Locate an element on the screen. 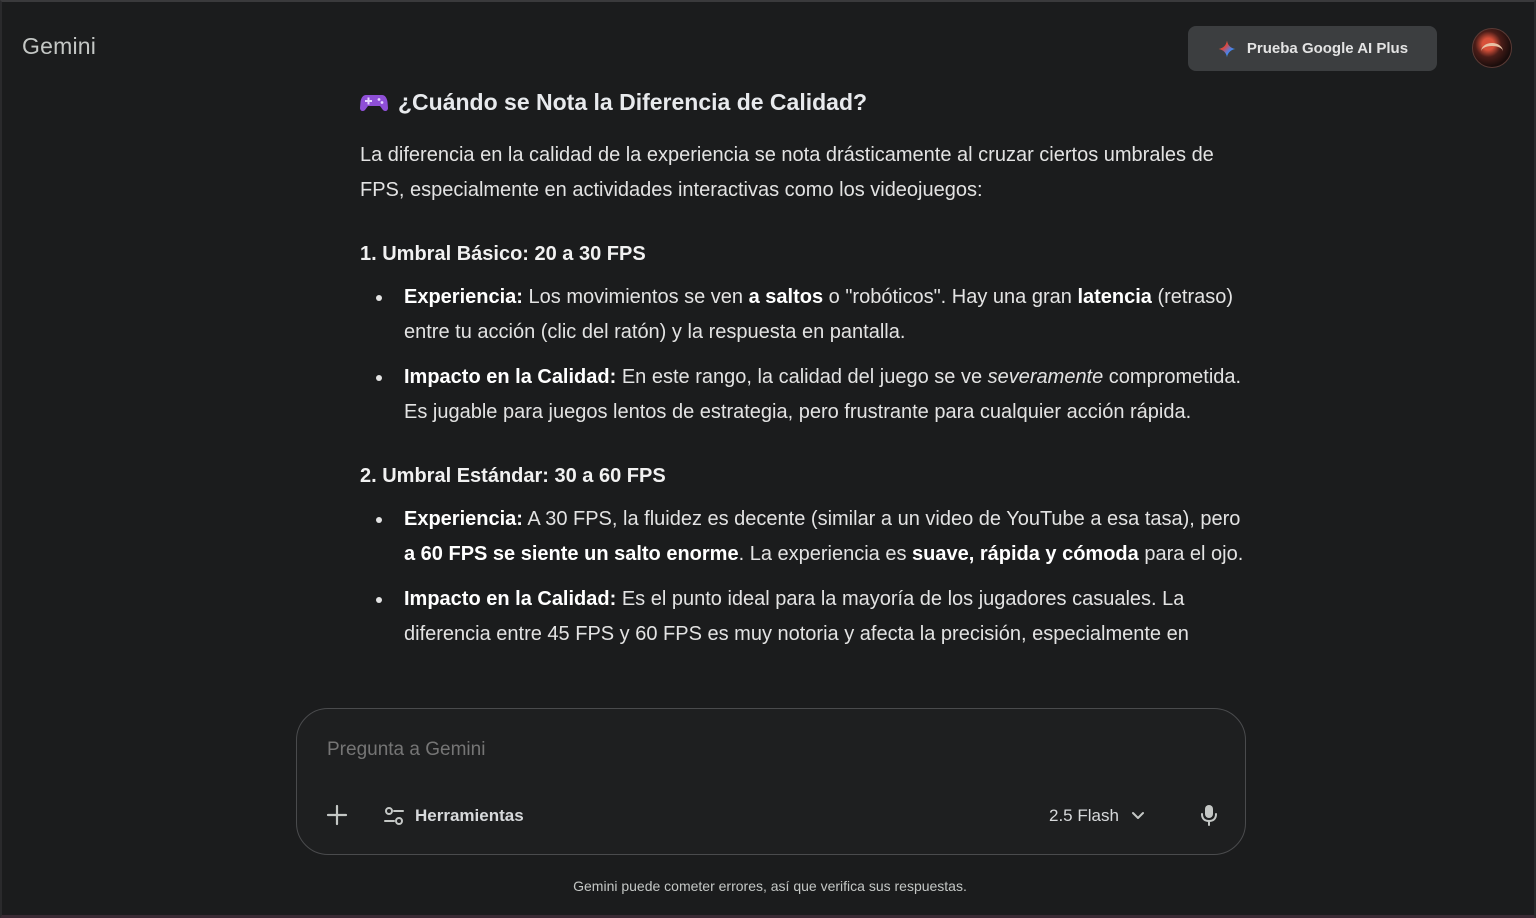  microphone-button is located at coordinates (1209, 815).